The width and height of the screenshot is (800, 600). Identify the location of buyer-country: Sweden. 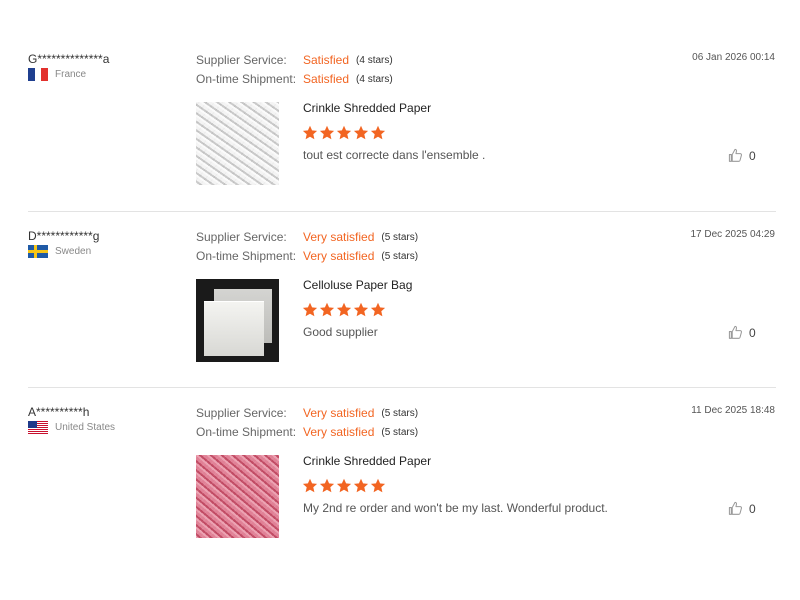
(59, 251).